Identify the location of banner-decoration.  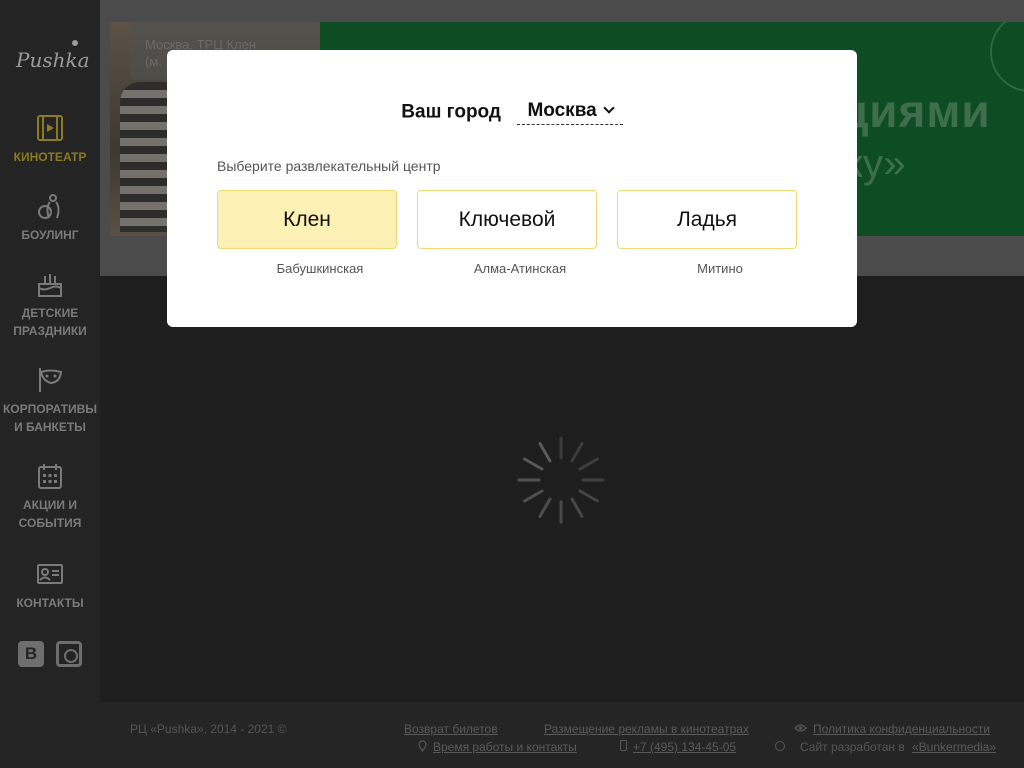
(1007, 57).